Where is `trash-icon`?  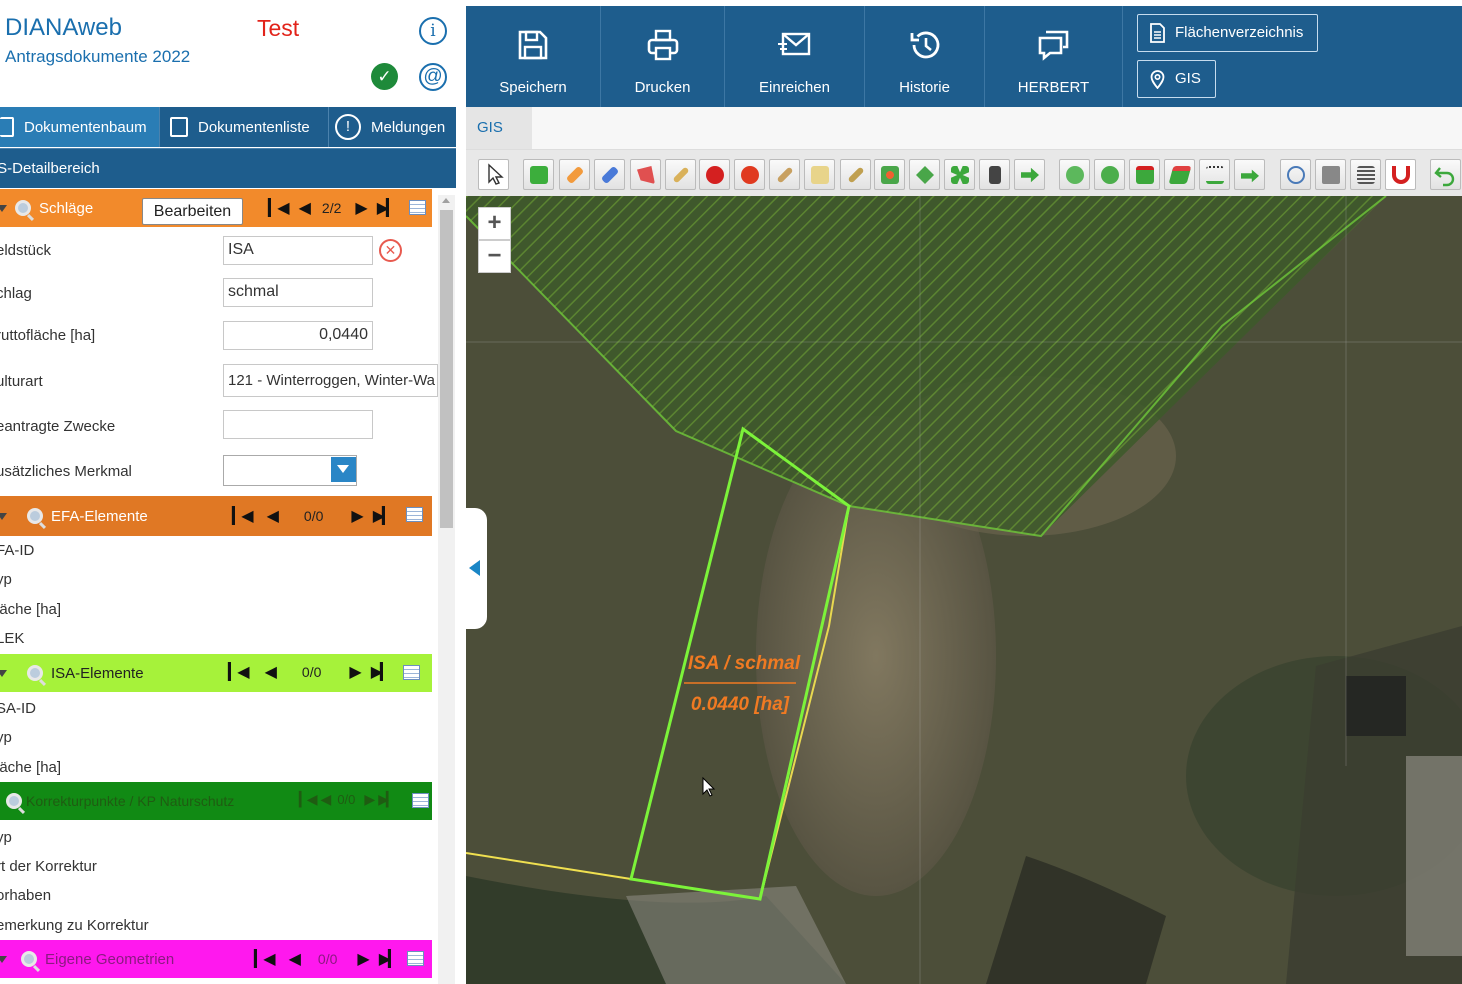
trash-icon is located at coordinates (994, 174).